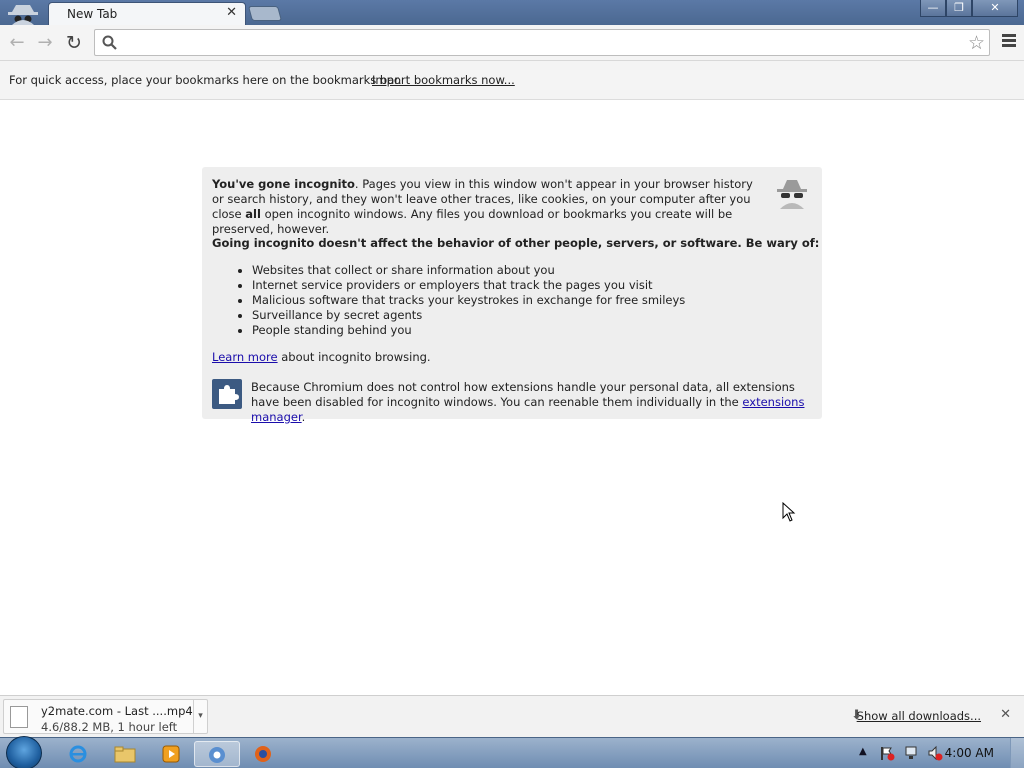 The image size is (1024, 768). Describe the element at coordinates (265, 13) in the screenshot. I see `new-tab-button` at that location.